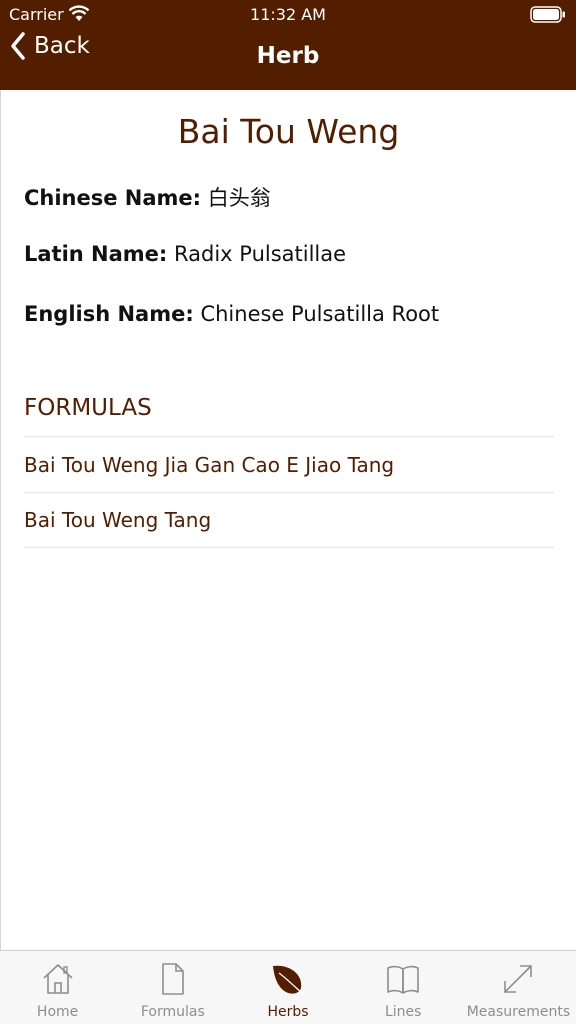  Describe the element at coordinates (403, 1012) in the screenshot. I see `tab-lines-label: Lines` at that location.